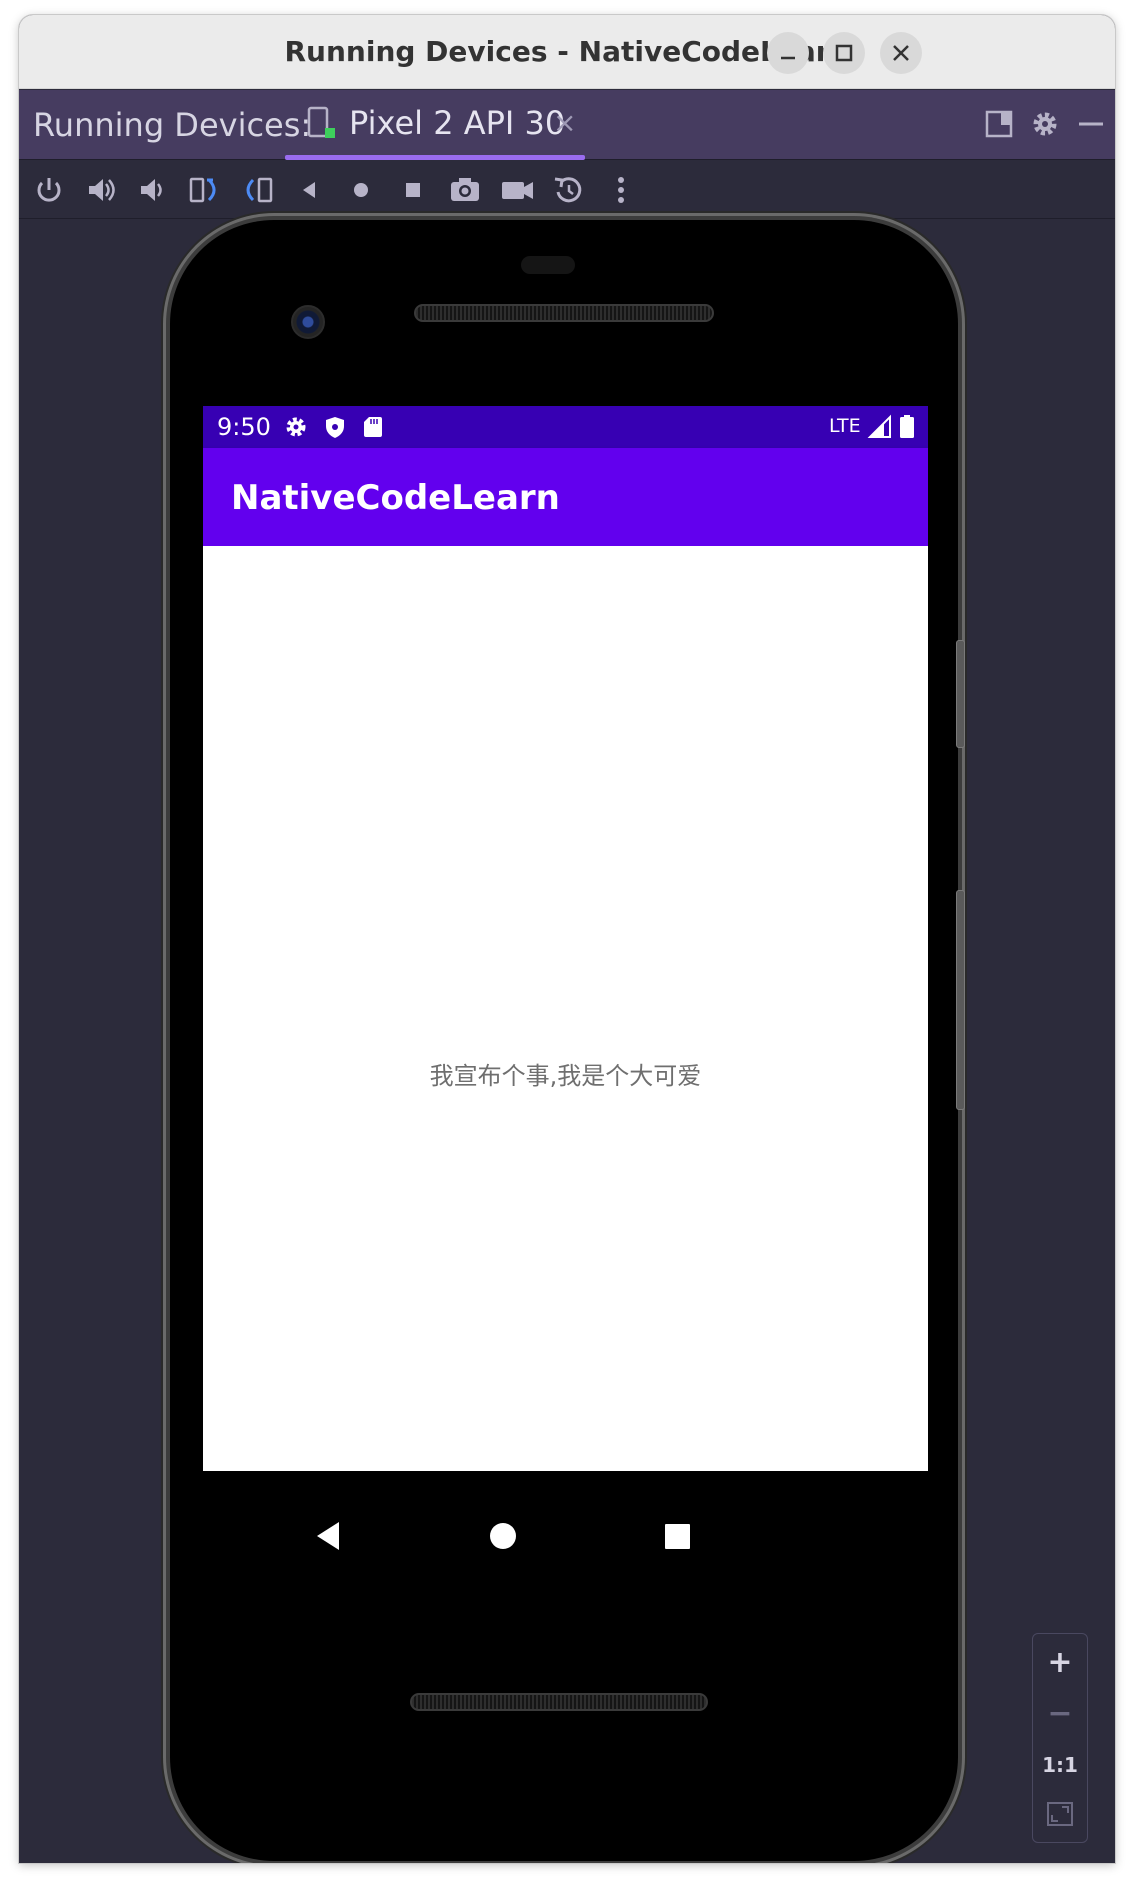 The width and height of the screenshot is (1134, 1880). Describe the element at coordinates (296, 427) in the screenshot. I see `settings-icon` at that location.